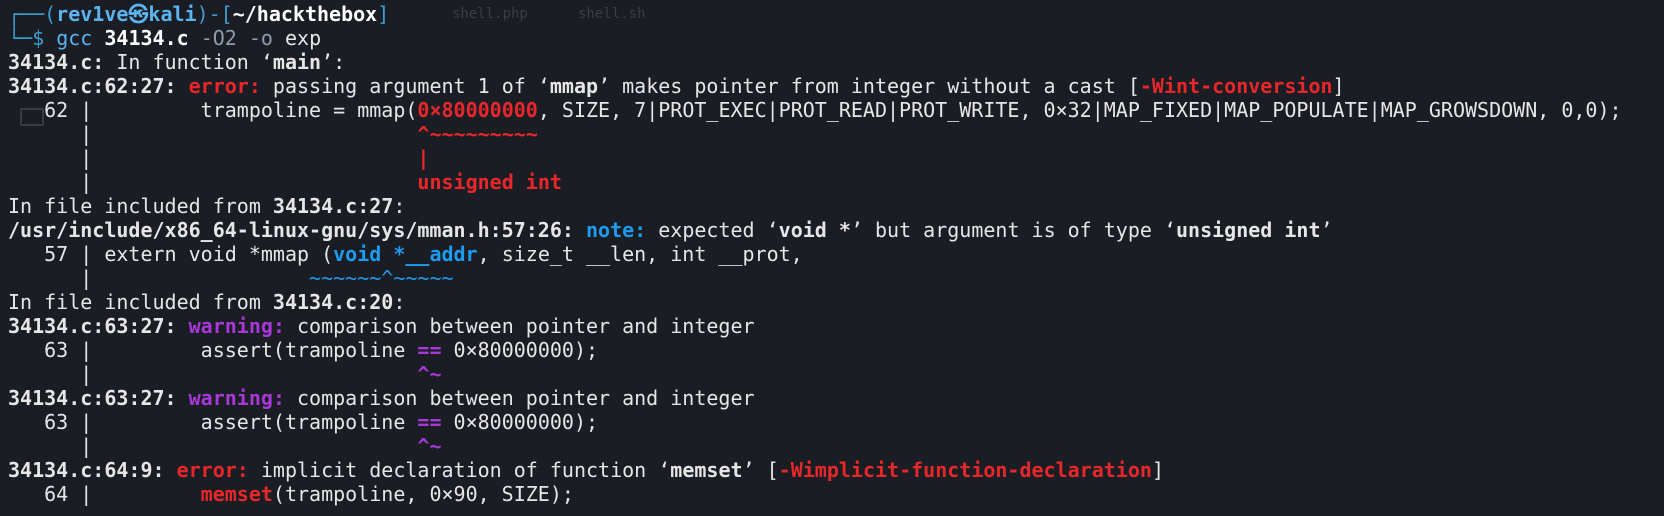  I want to click on prompt-user: rev1ve, so click(92, 14).